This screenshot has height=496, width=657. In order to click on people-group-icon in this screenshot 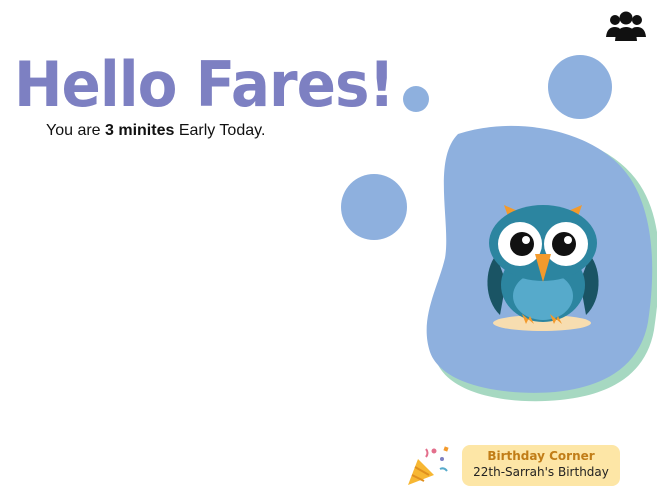, I will do `click(626, 26)`.